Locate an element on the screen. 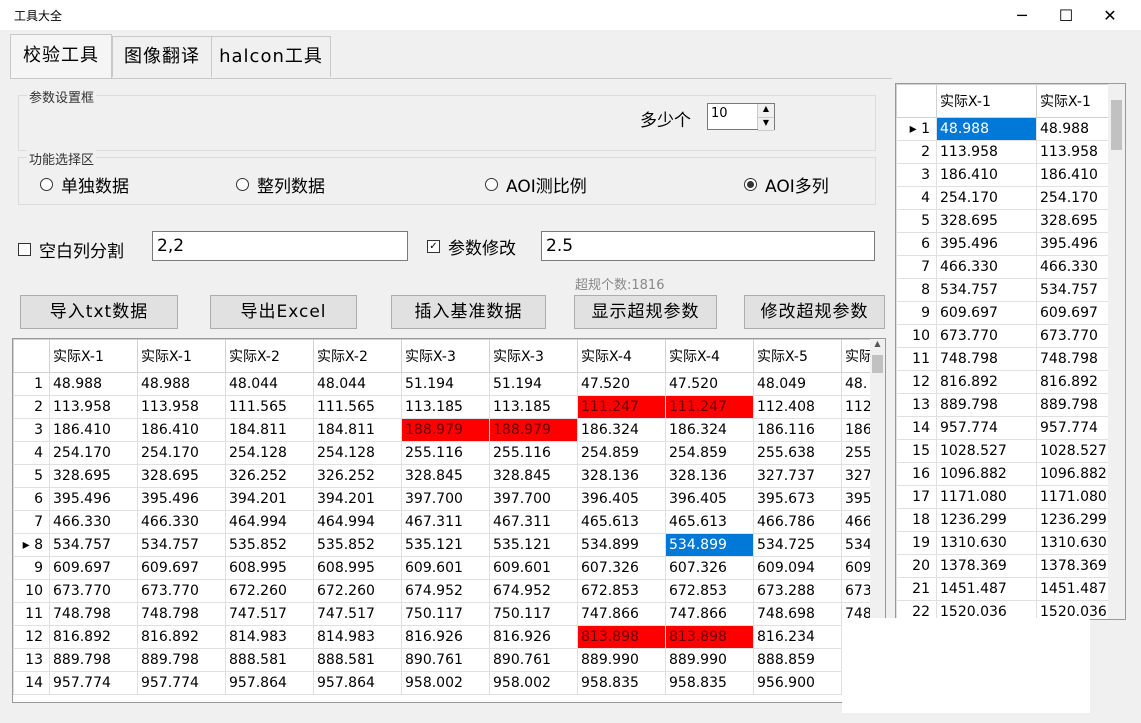 The height and width of the screenshot is (723, 1141). table-cell: 747.866 is located at coordinates (709, 614).